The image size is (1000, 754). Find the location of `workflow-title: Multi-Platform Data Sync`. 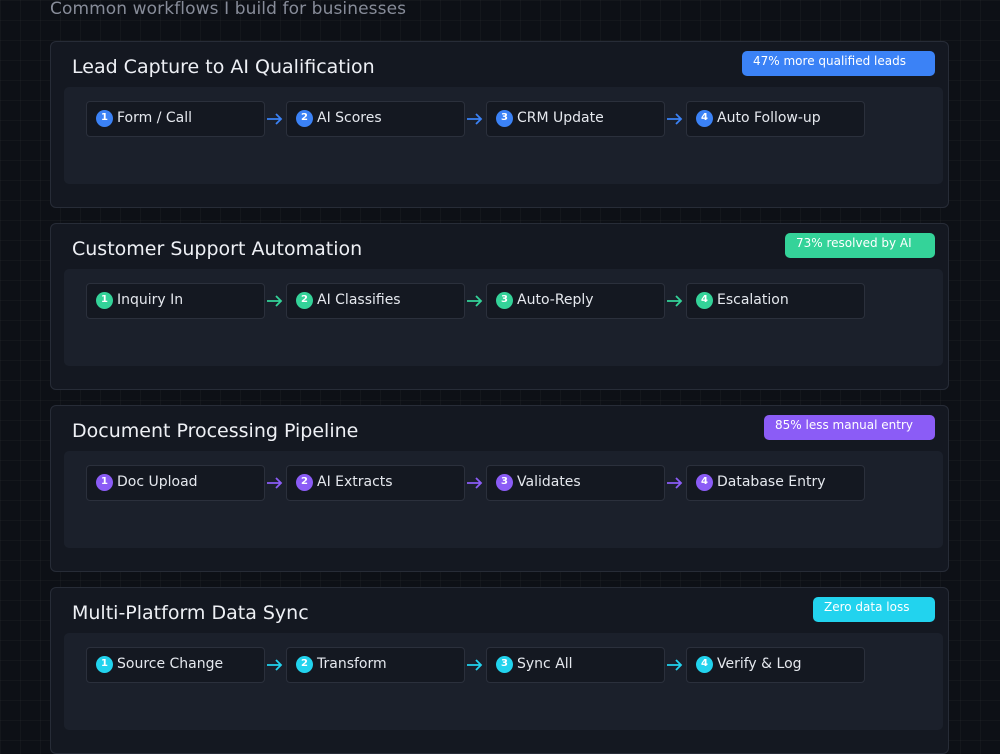

workflow-title: Multi-Platform Data Sync is located at coordinates (190, 613).